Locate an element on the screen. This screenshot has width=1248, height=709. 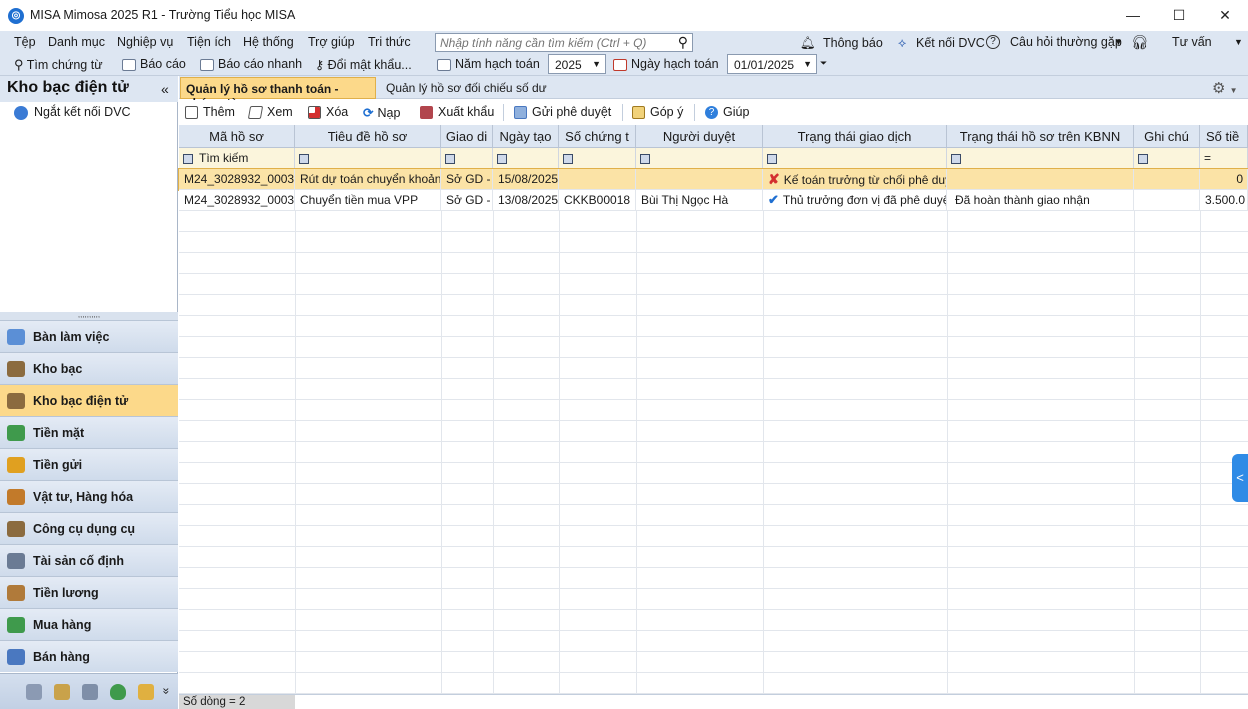
tab-balance-reconciliation: Quản lý hồ sơ đối chiếu số dư is located at coordinates (466, 88).